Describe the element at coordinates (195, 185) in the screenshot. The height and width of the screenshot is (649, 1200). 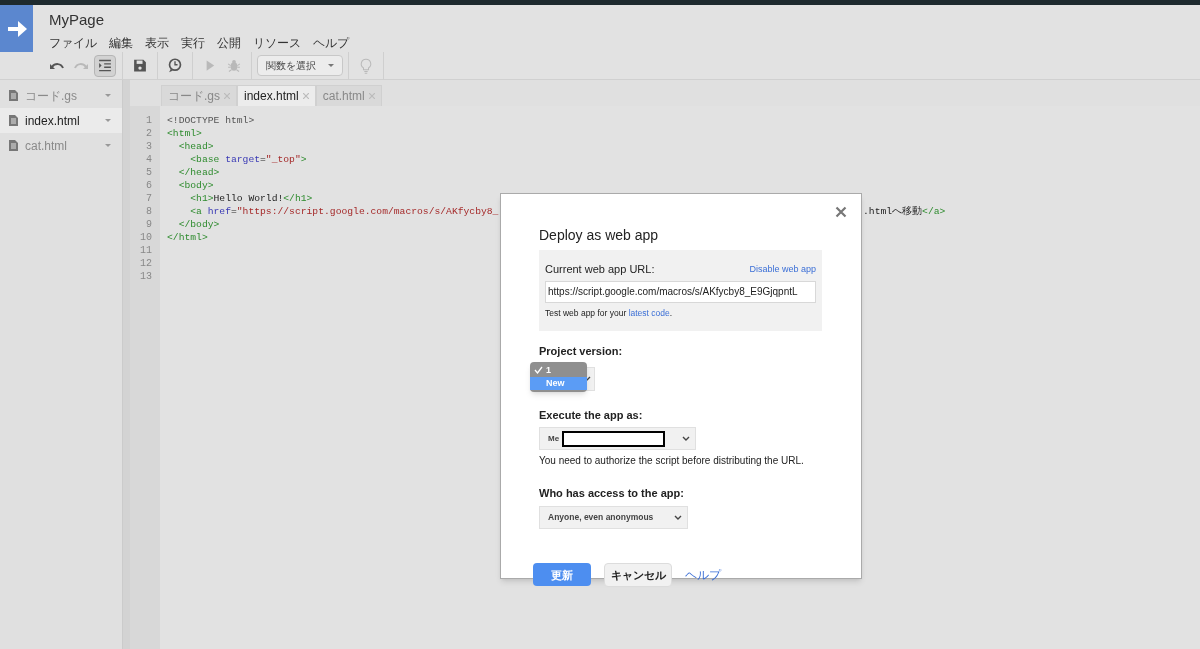
I see `code-line: <body>` at that location.